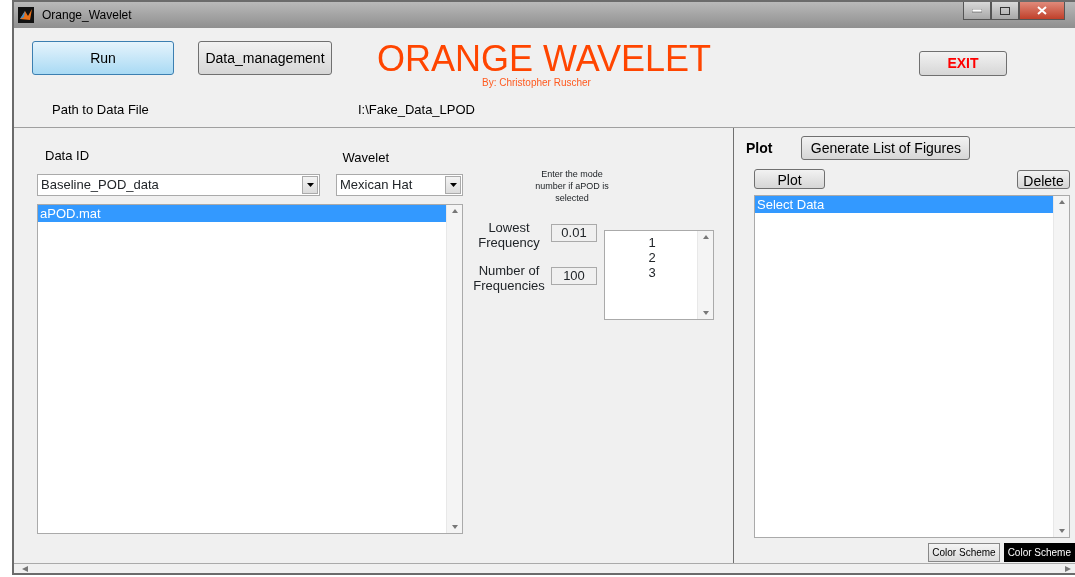 Image resolution: width=1075 pixels, height=577 pixels. I want to click on maximize-button, so click(1005, 11).